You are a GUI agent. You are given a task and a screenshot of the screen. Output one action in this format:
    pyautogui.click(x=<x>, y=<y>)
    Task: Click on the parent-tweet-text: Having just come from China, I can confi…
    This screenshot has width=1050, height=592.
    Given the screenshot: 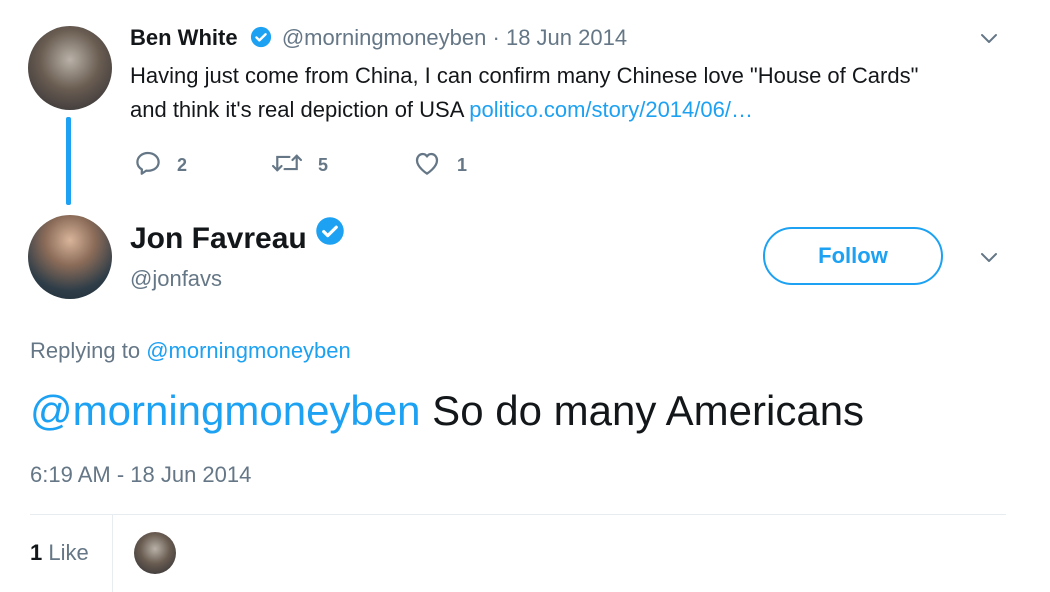 What is the action you would take?
    pyautogui.click(x=545, y=93)
    